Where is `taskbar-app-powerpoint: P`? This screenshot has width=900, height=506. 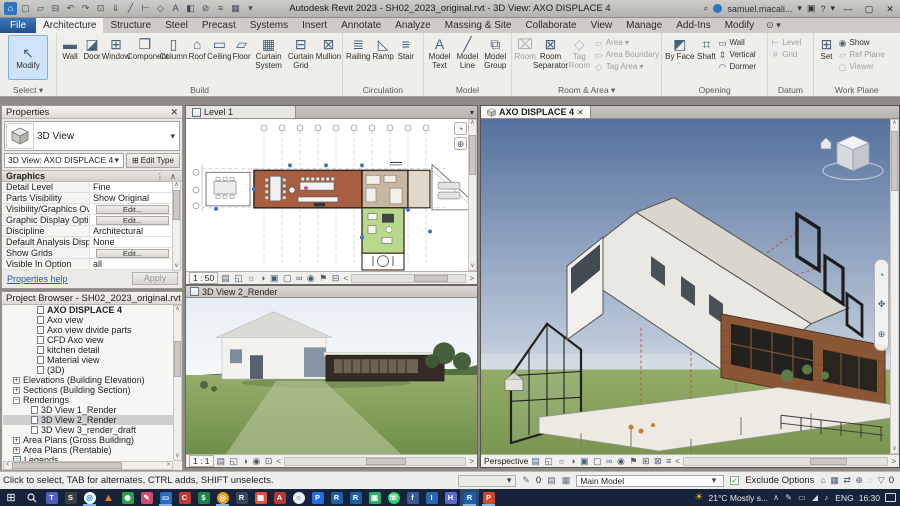 taskbar-app-powerpoint: P is located at coordinates (488, 497).